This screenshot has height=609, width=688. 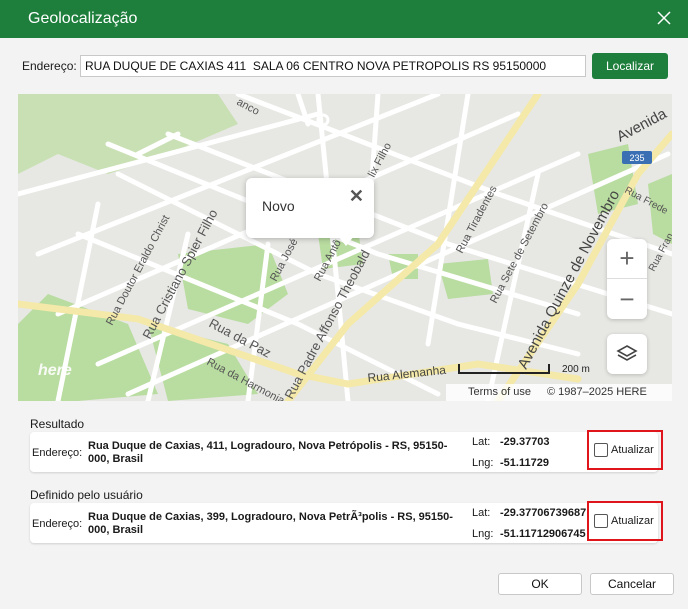 I want to click on layers-button, so click(x=627, y=354).